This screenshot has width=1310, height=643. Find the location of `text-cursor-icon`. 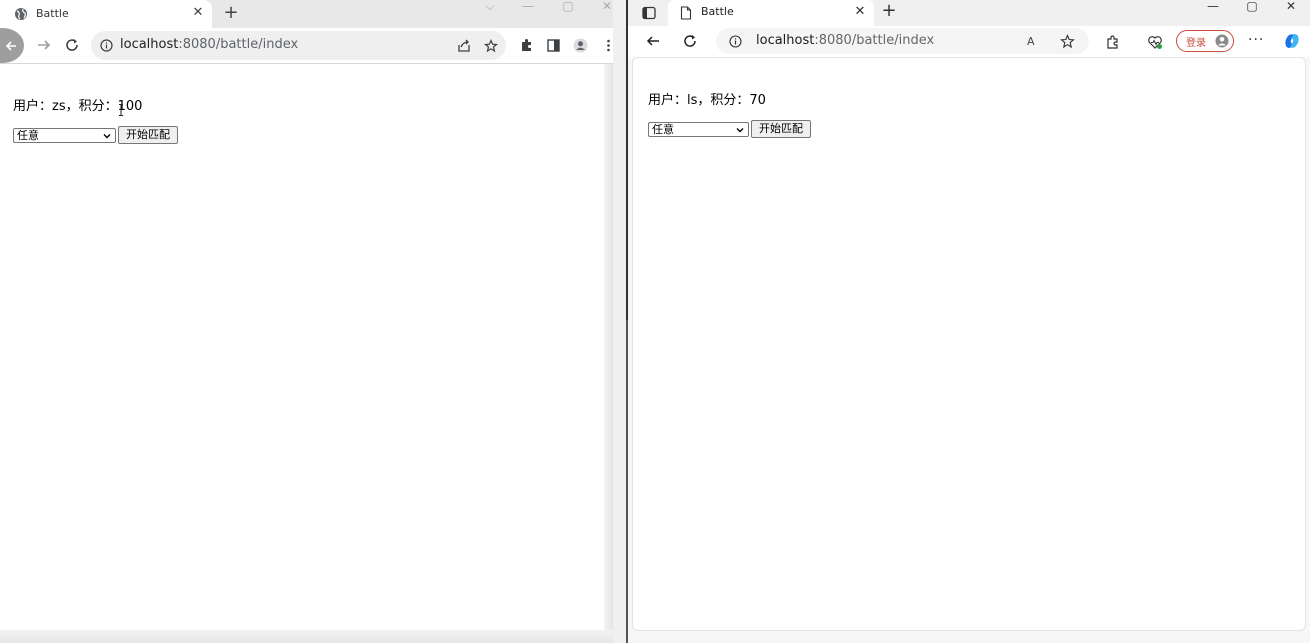

text-cursor-icon is located at coordinates (121, 110).